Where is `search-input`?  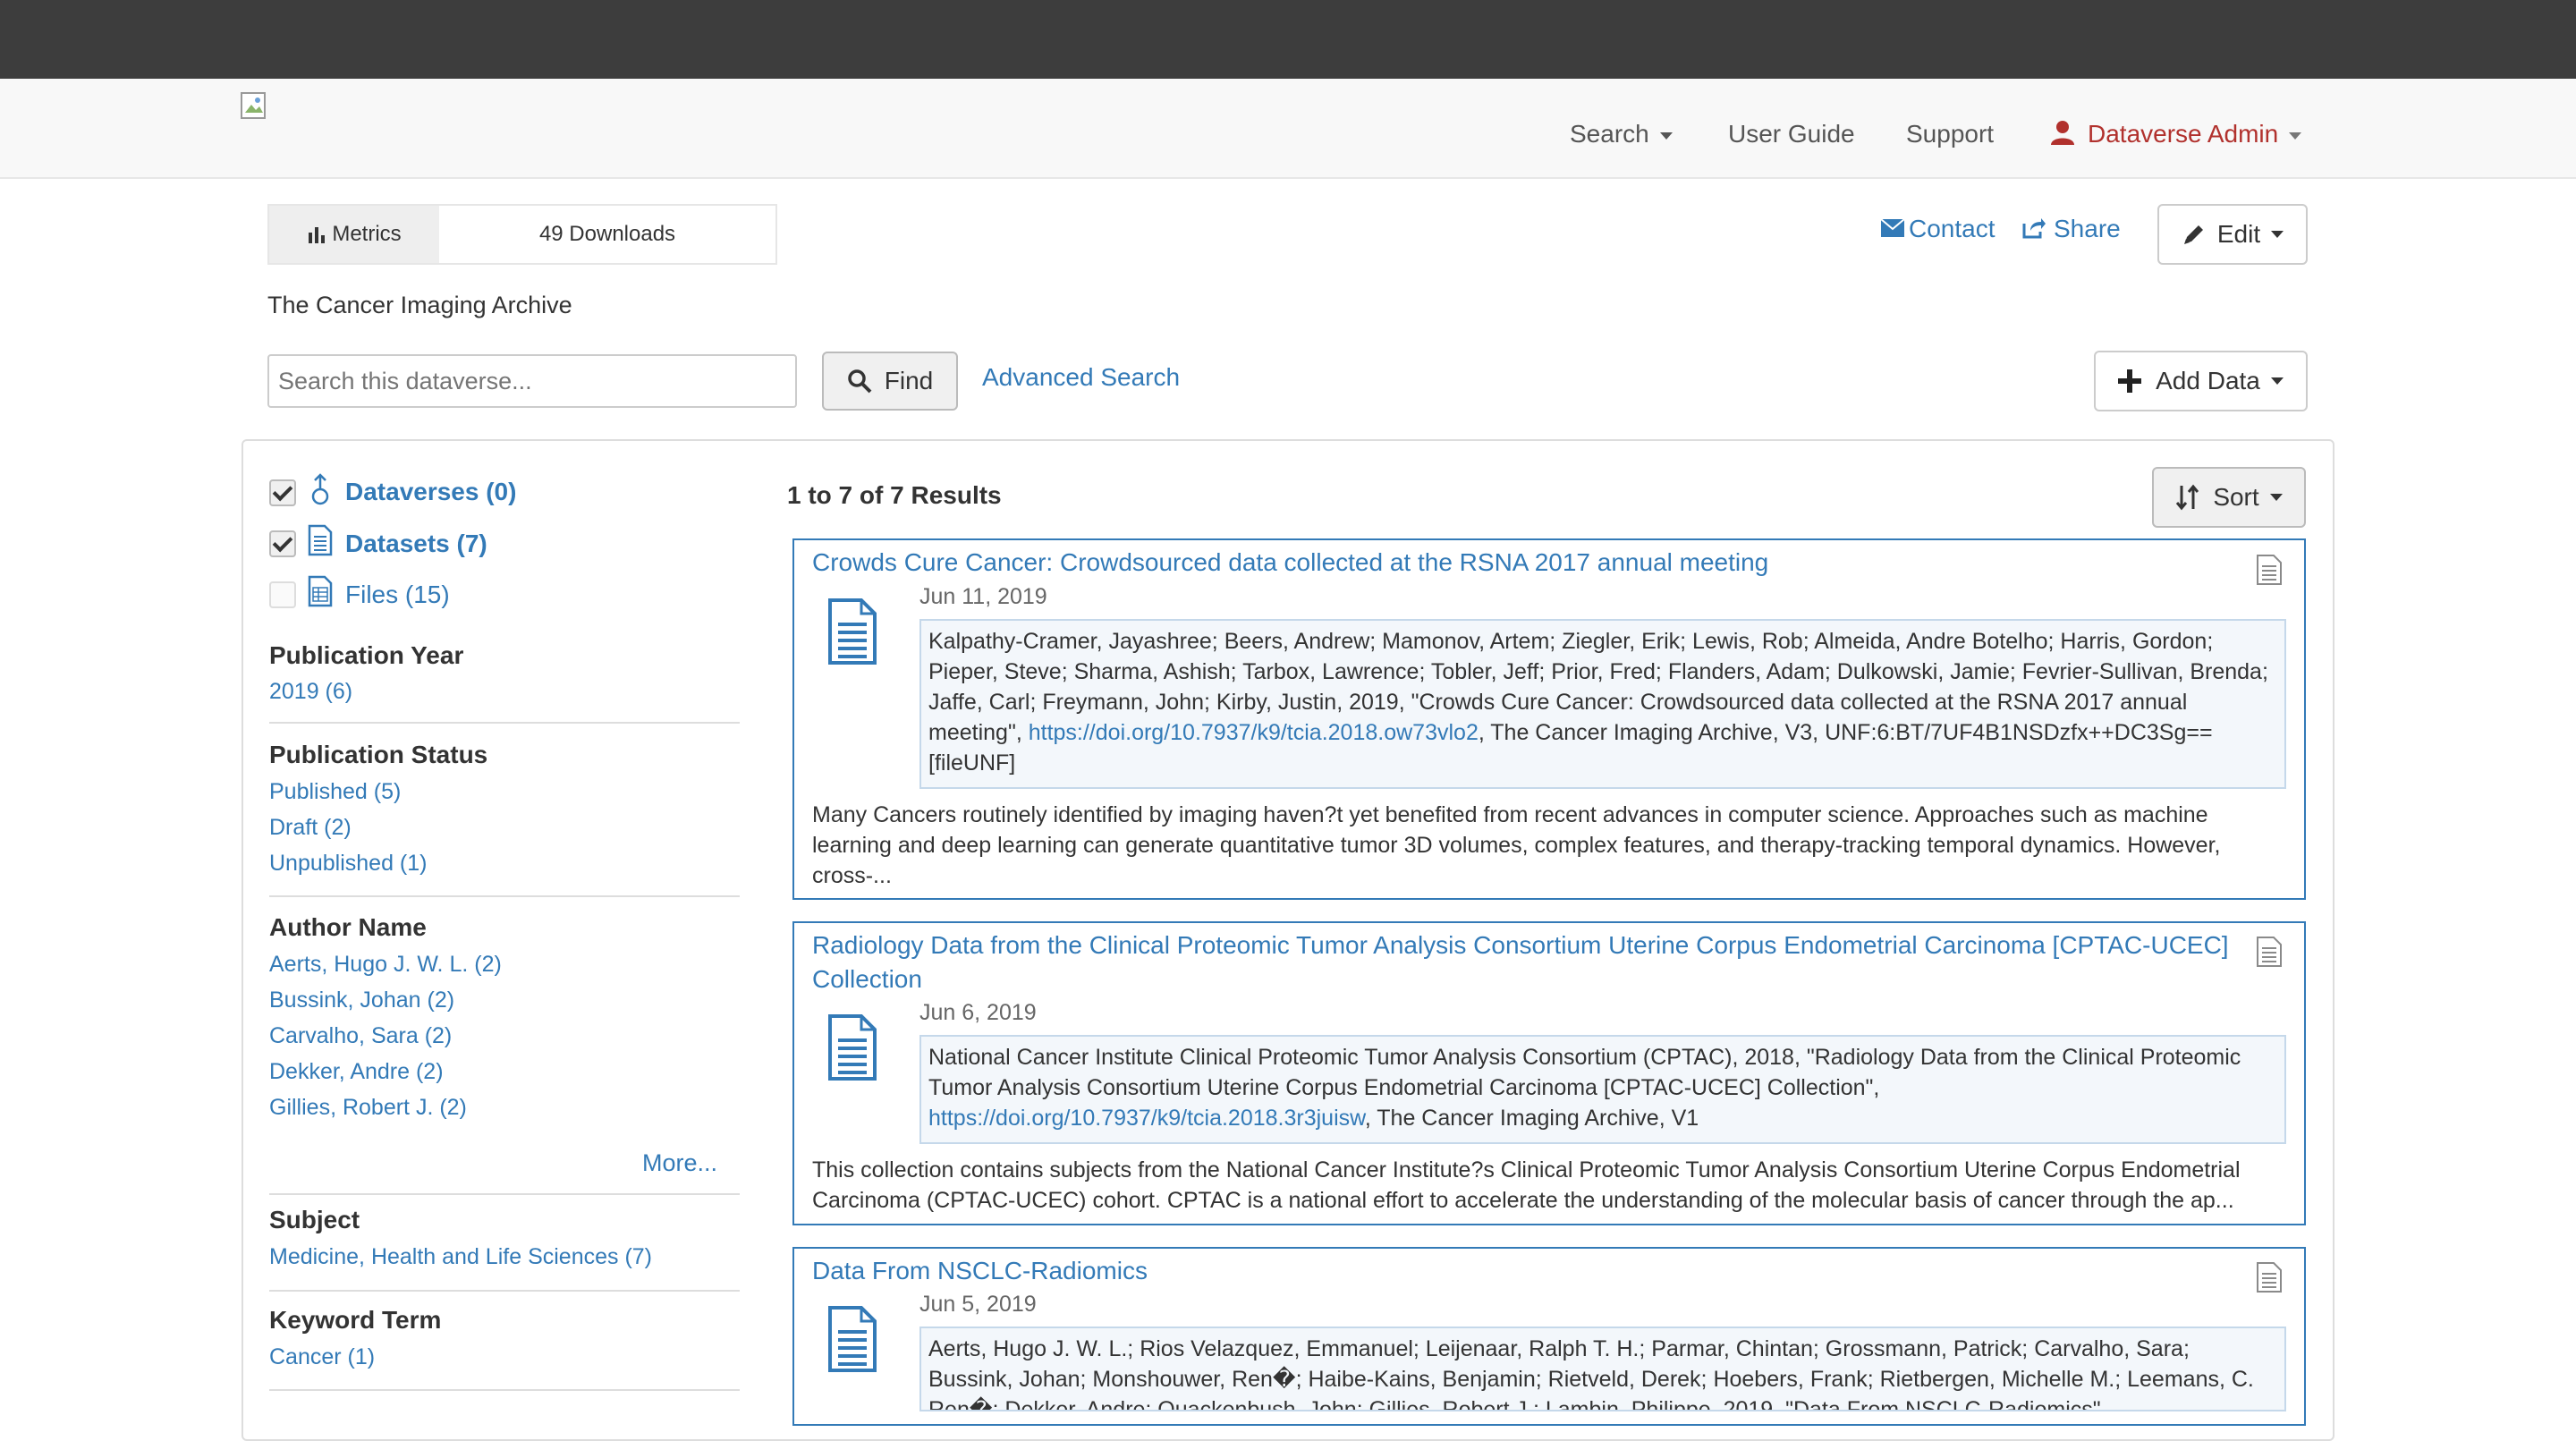 search-input is located at coordinates (532, 381).